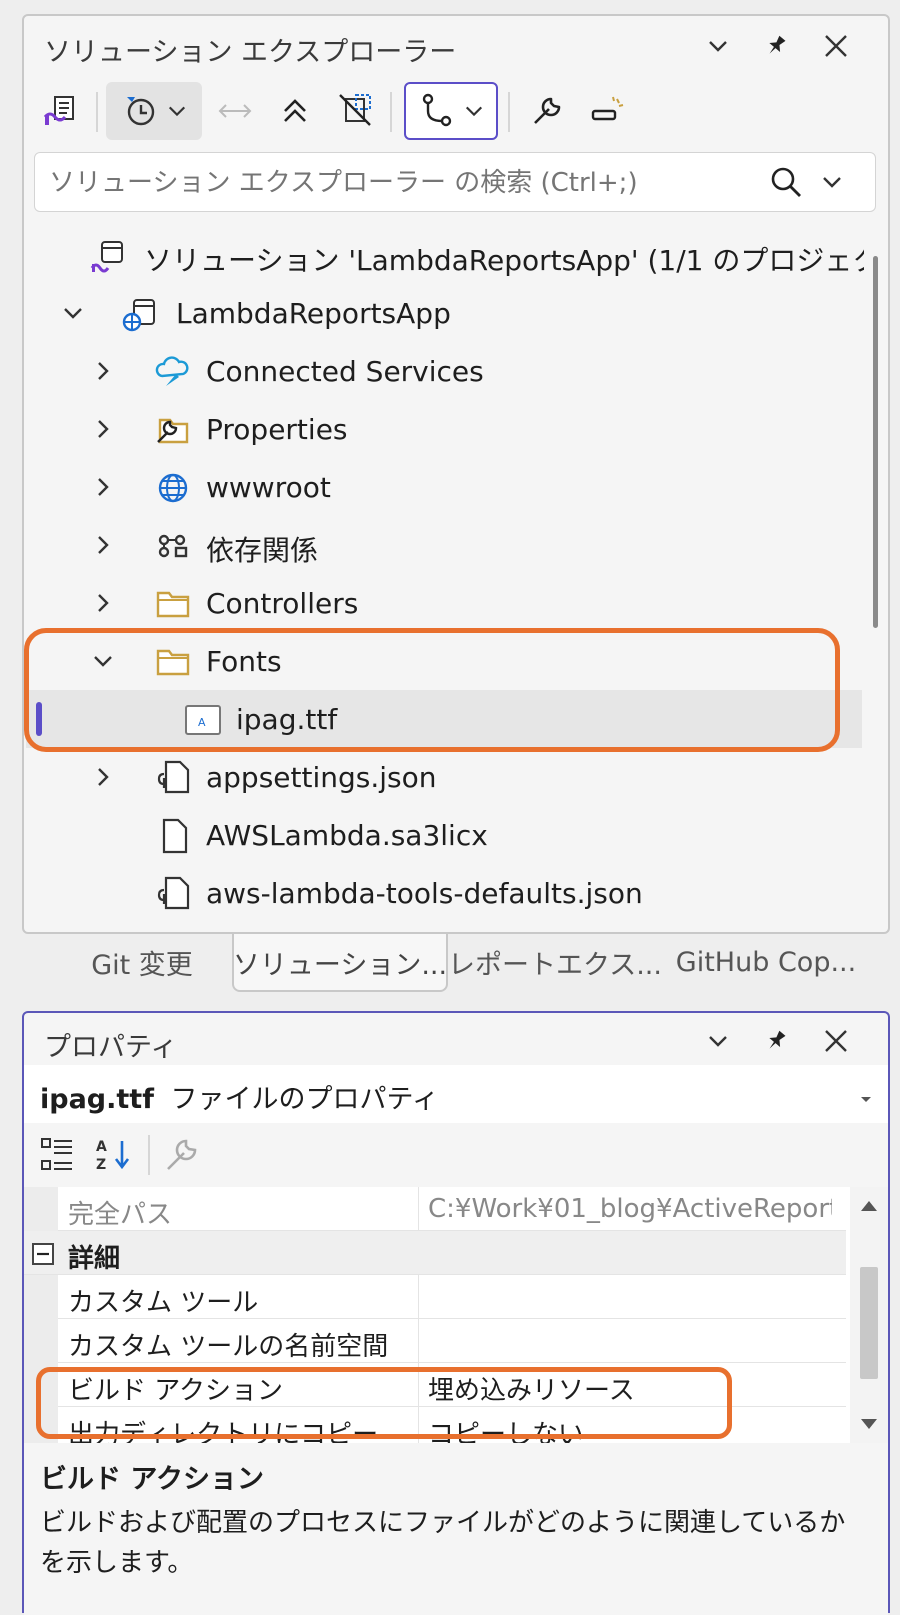 The width and height of the screenshot is (900, 1615). Describe the element at coordinates (444, 487) in the screenshot. I see `tree-item-wwwroot: wwwroot` at that location.